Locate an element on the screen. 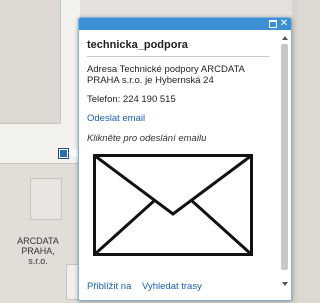 The width and height of the screenshot is (320, 303). scroll-down-icon is located at coordinates (285, 284).